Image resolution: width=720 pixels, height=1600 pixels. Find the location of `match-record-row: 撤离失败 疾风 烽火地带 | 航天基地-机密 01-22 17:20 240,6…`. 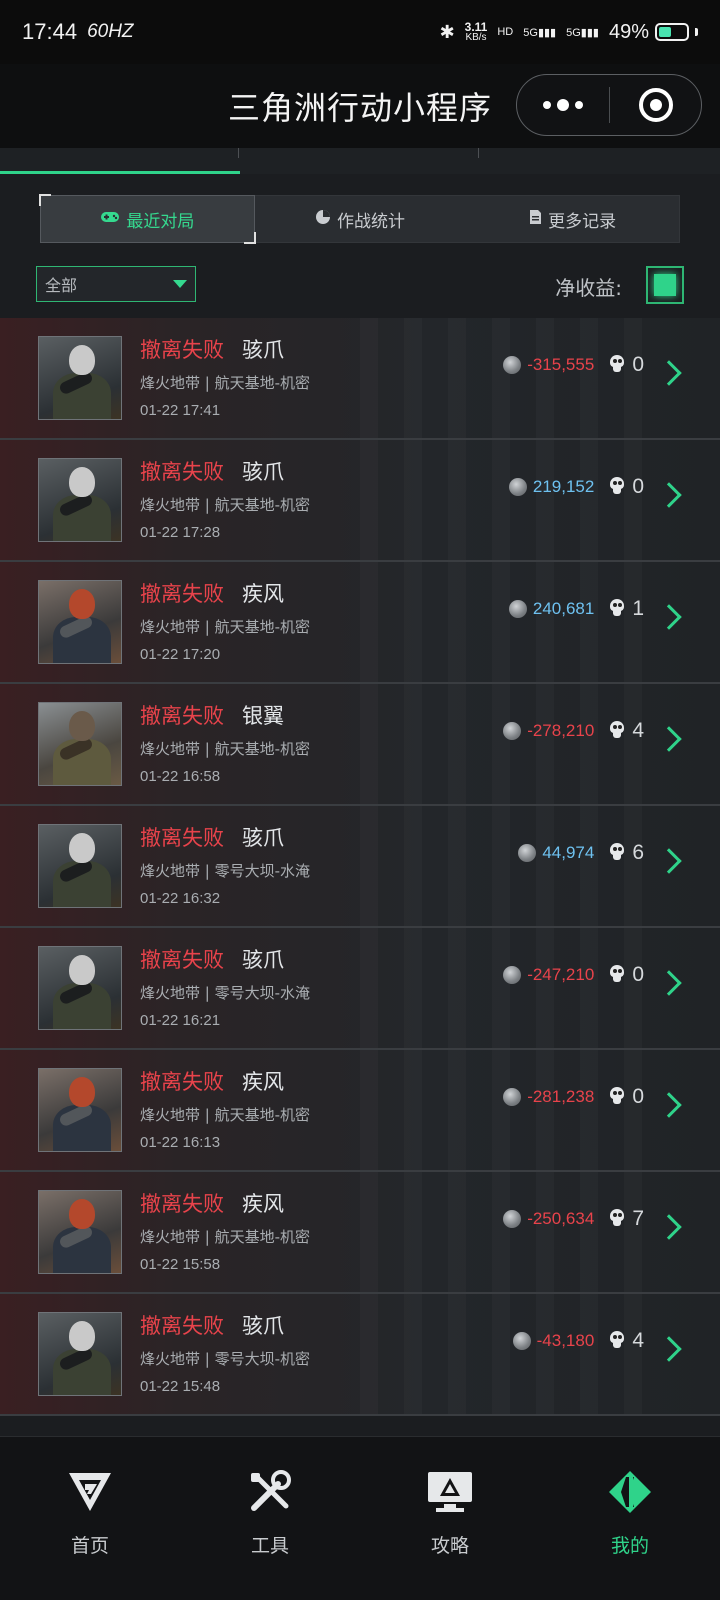

match-record-row: 撤离失败 疾风 烽火地带 | 航天基地-机密 01-22 17:20 240,6… is located at coordinates (360, 623).